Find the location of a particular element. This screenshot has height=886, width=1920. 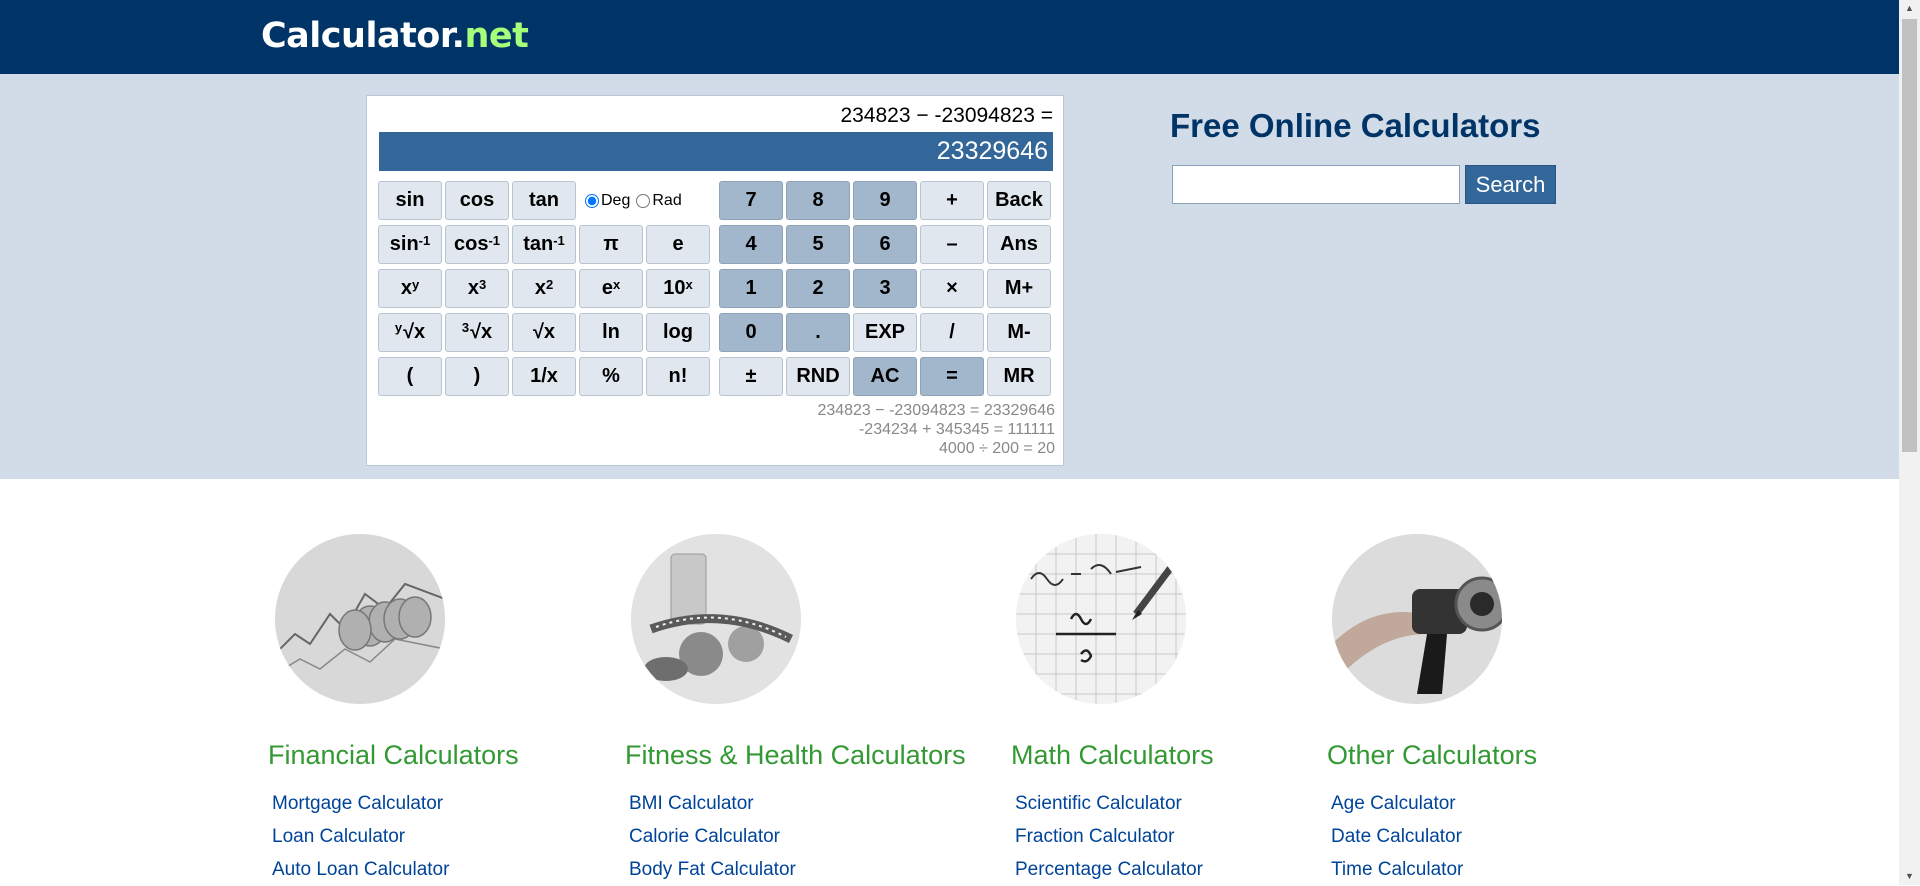

calc-display: 23329646 is located at coordinates (716, 151).